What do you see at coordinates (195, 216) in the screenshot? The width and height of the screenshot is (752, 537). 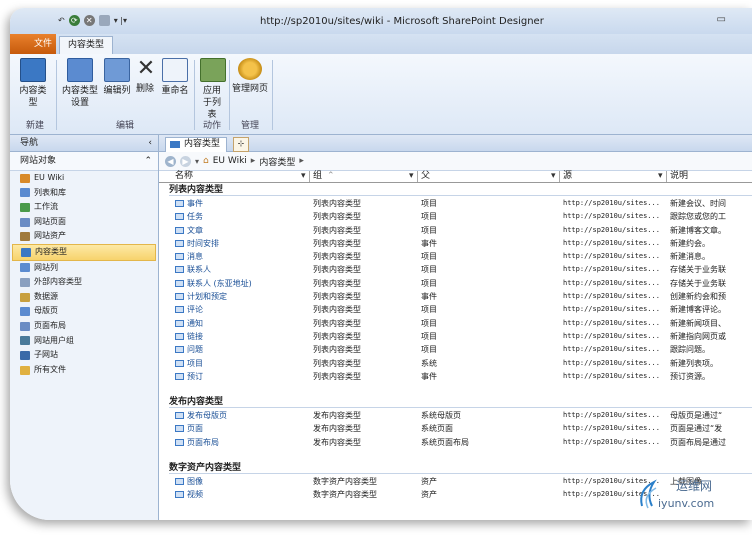 I see `content-type-name: 任务` at bounding box center [195, 216].